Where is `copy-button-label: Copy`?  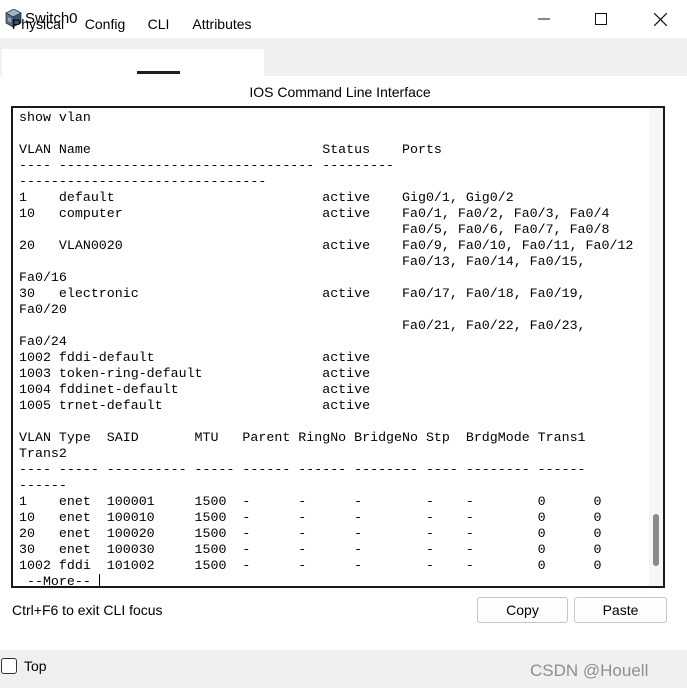 copy-button-label: Copy is located at coordinates (522, 610).